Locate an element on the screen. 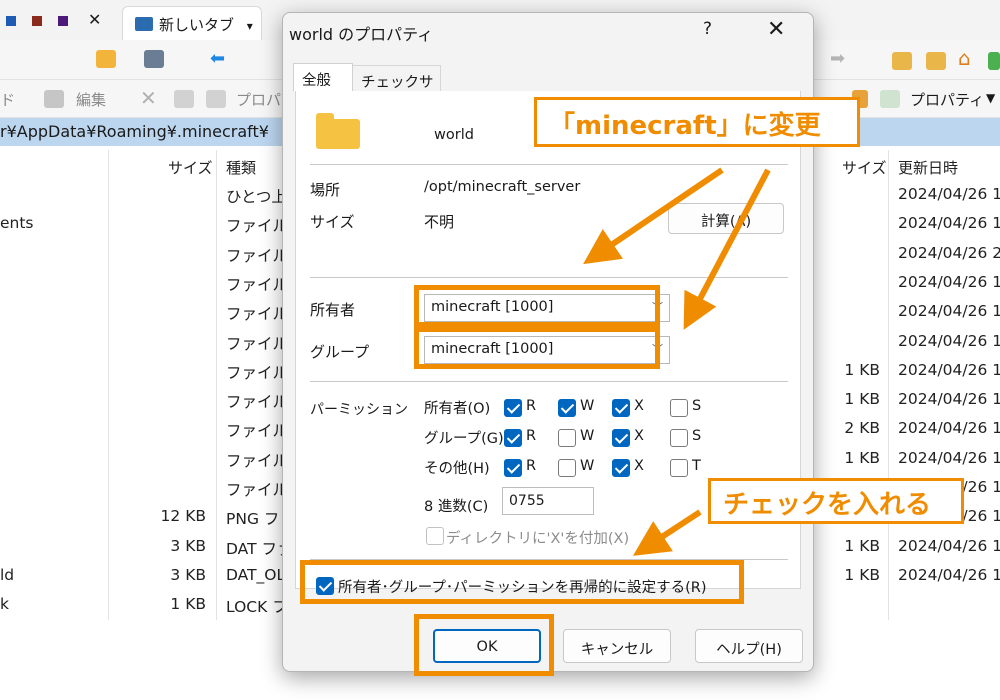  forward-arrow-icon: ➡ is located at coordinates (837, 58).